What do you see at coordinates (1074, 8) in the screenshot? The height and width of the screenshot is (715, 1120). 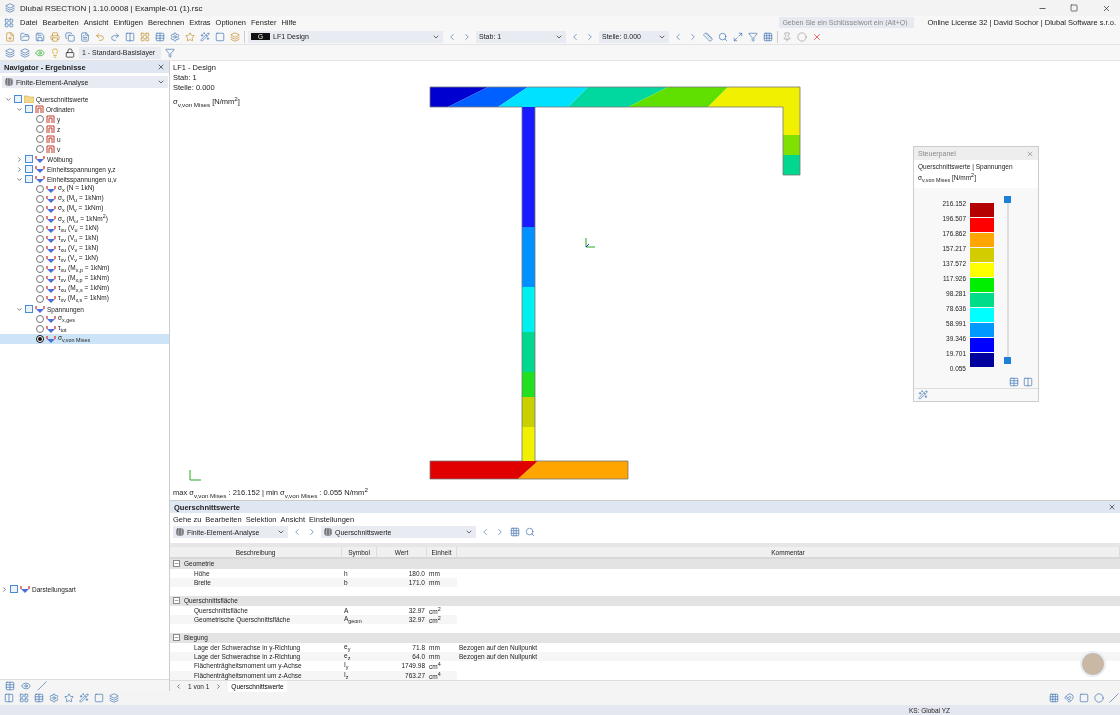 I see `maximize-icon` at bounding box center [1074, 8].